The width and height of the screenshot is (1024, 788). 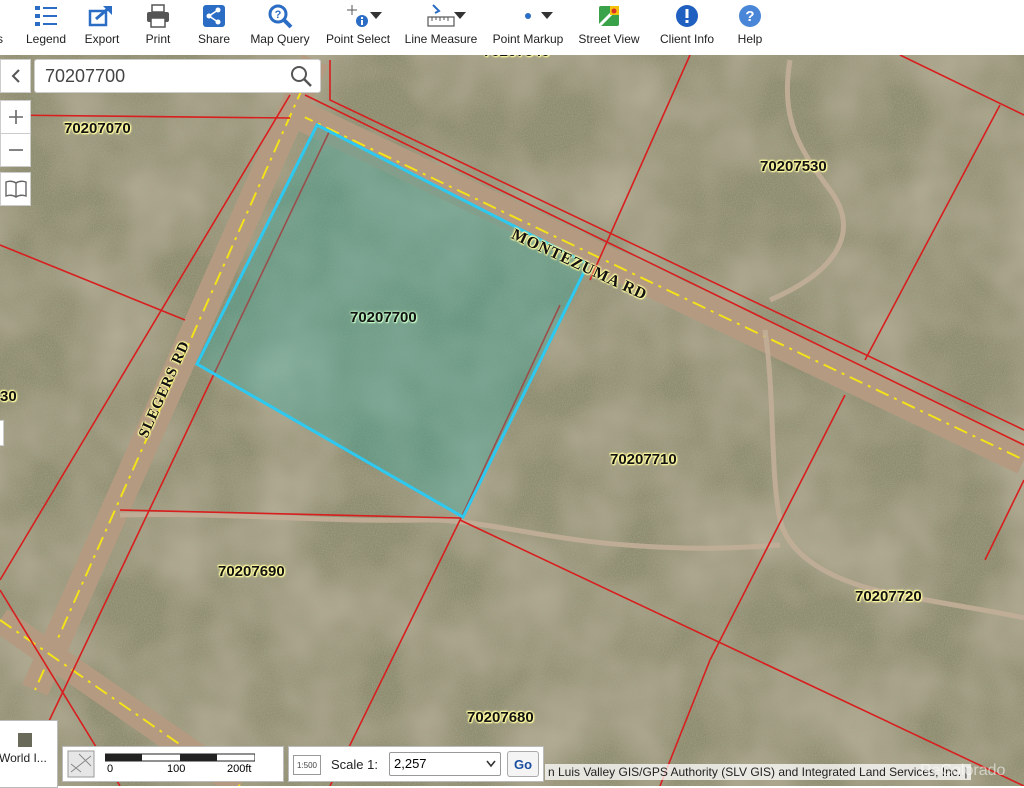 I want to click on chevron-down-icon, so click(x=491, y=764).